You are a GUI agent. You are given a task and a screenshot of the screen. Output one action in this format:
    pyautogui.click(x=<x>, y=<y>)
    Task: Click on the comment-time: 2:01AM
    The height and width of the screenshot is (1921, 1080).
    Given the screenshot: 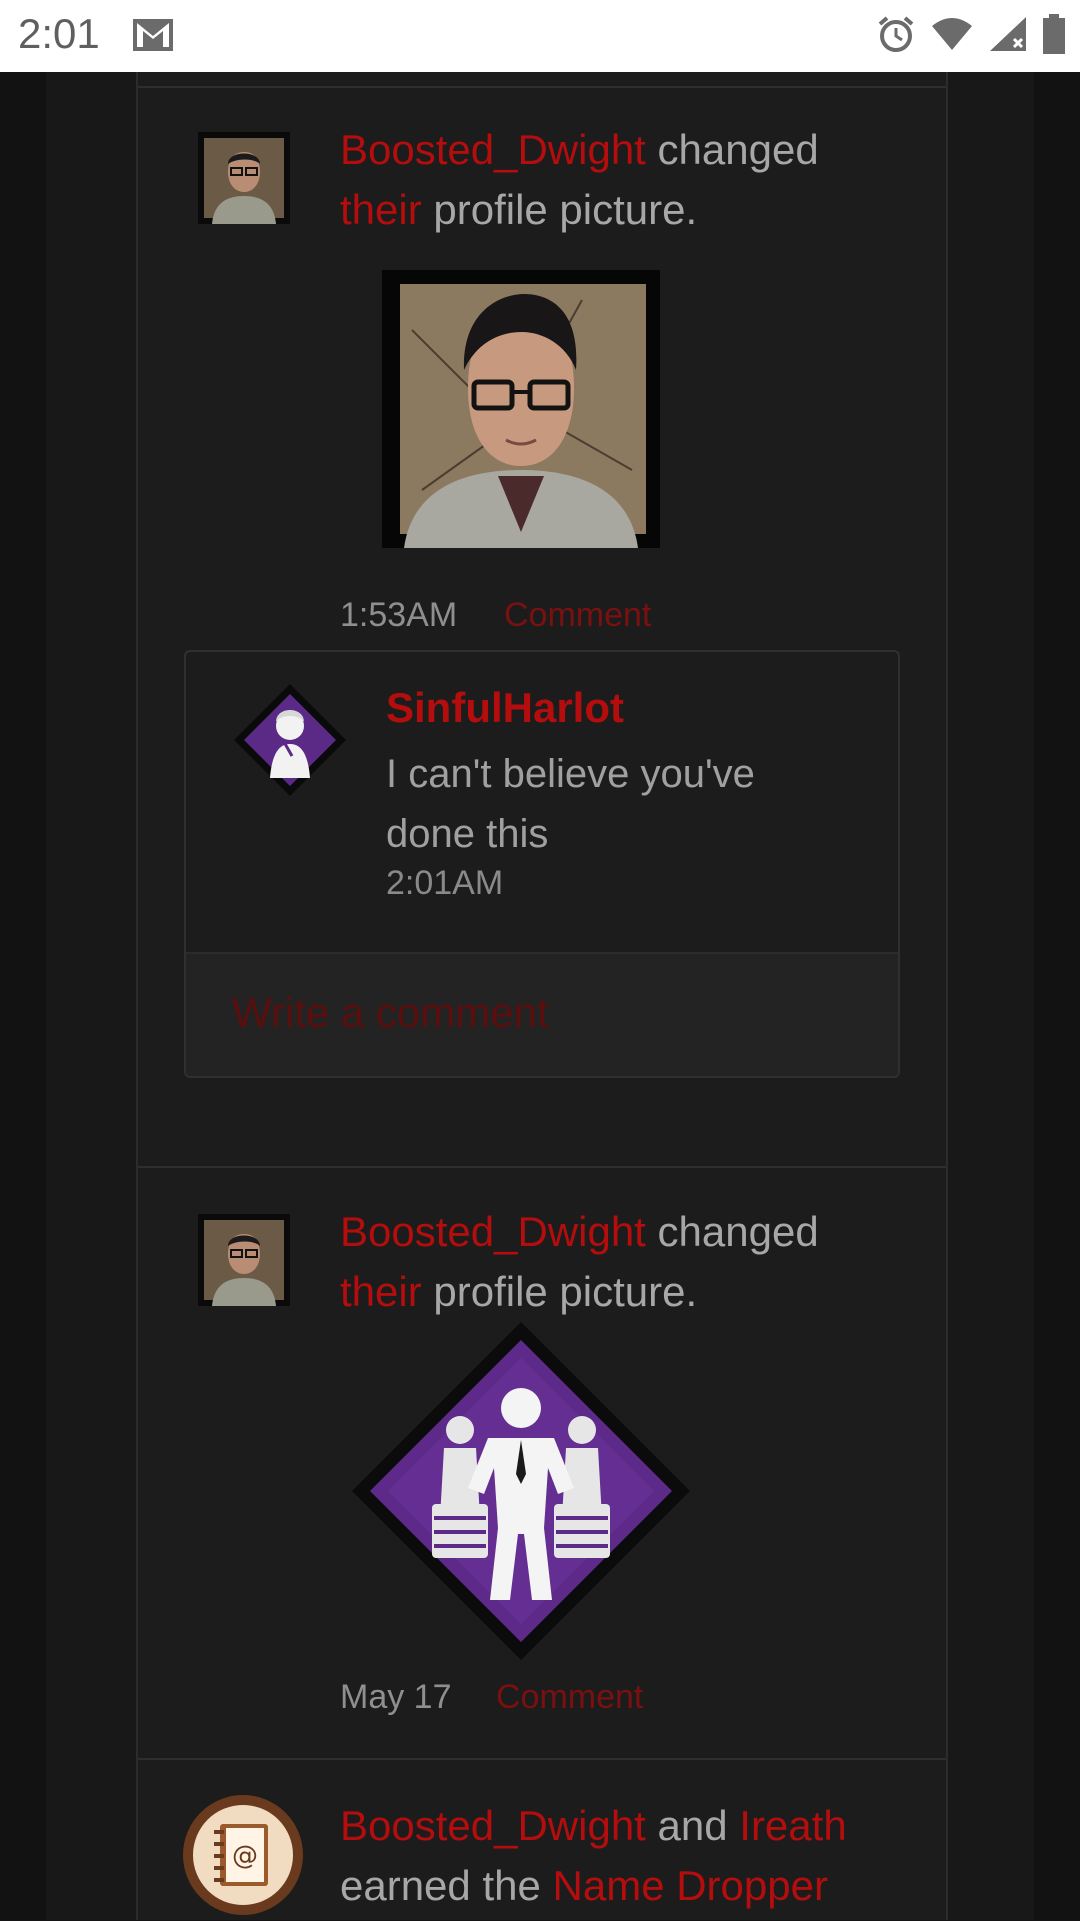 What is the action you would take?
    pyautogui.click(x=445, y=883)
    